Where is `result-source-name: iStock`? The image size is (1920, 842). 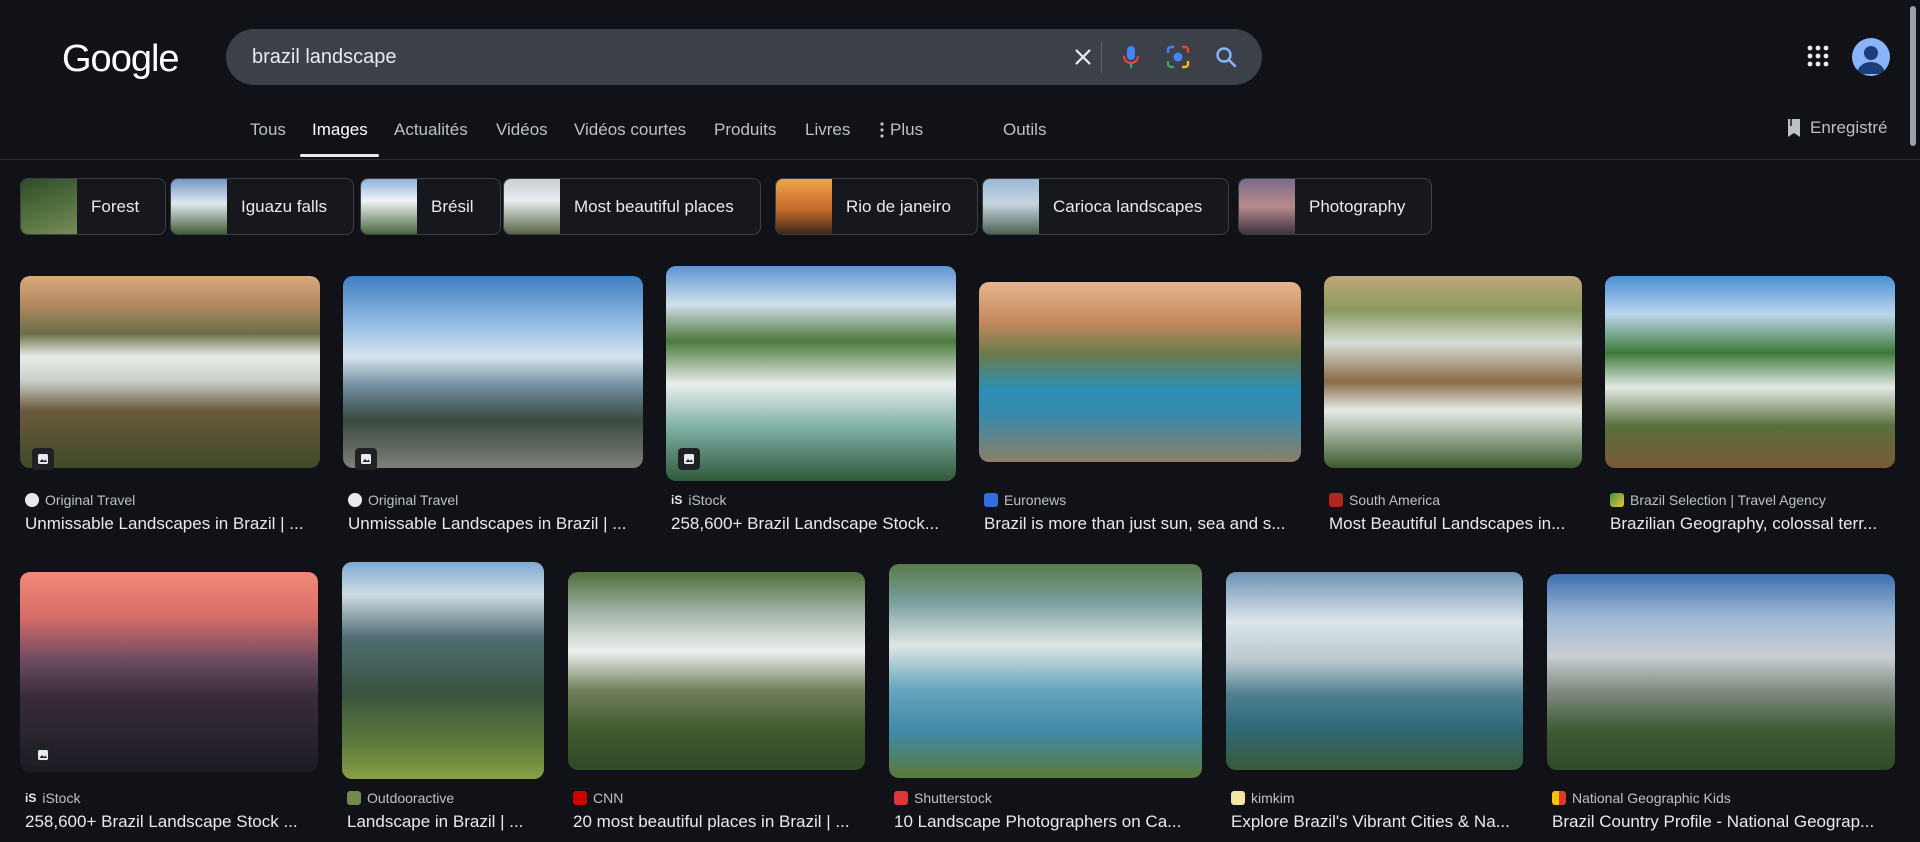 result-source-name: iStock is located at coordinates (61, 798).